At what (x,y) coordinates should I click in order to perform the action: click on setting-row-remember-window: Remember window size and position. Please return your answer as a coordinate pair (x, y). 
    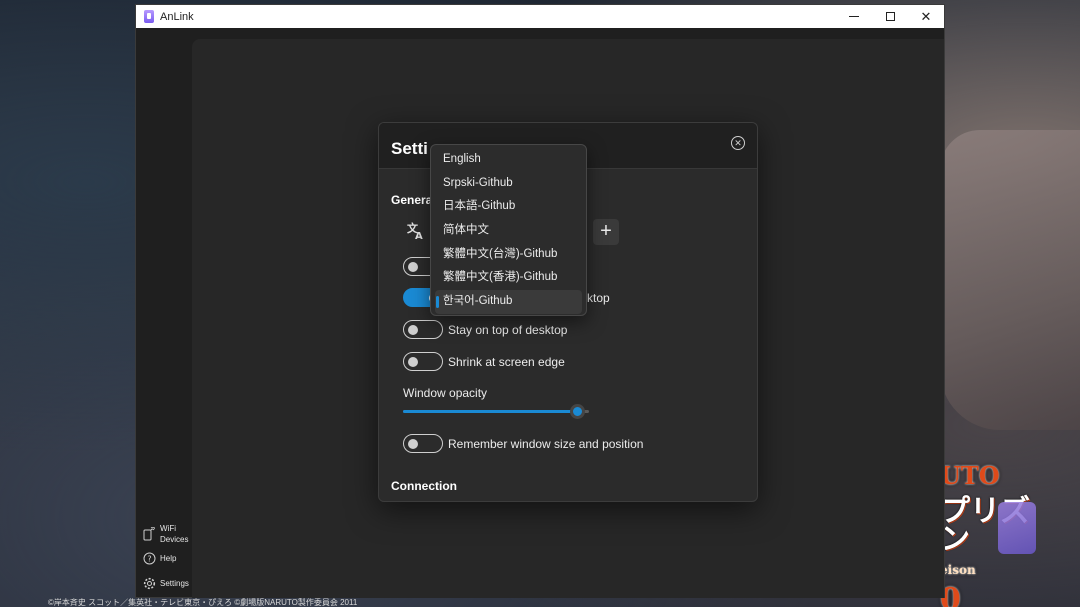
    Looking at the image, I should click on (523, 443).